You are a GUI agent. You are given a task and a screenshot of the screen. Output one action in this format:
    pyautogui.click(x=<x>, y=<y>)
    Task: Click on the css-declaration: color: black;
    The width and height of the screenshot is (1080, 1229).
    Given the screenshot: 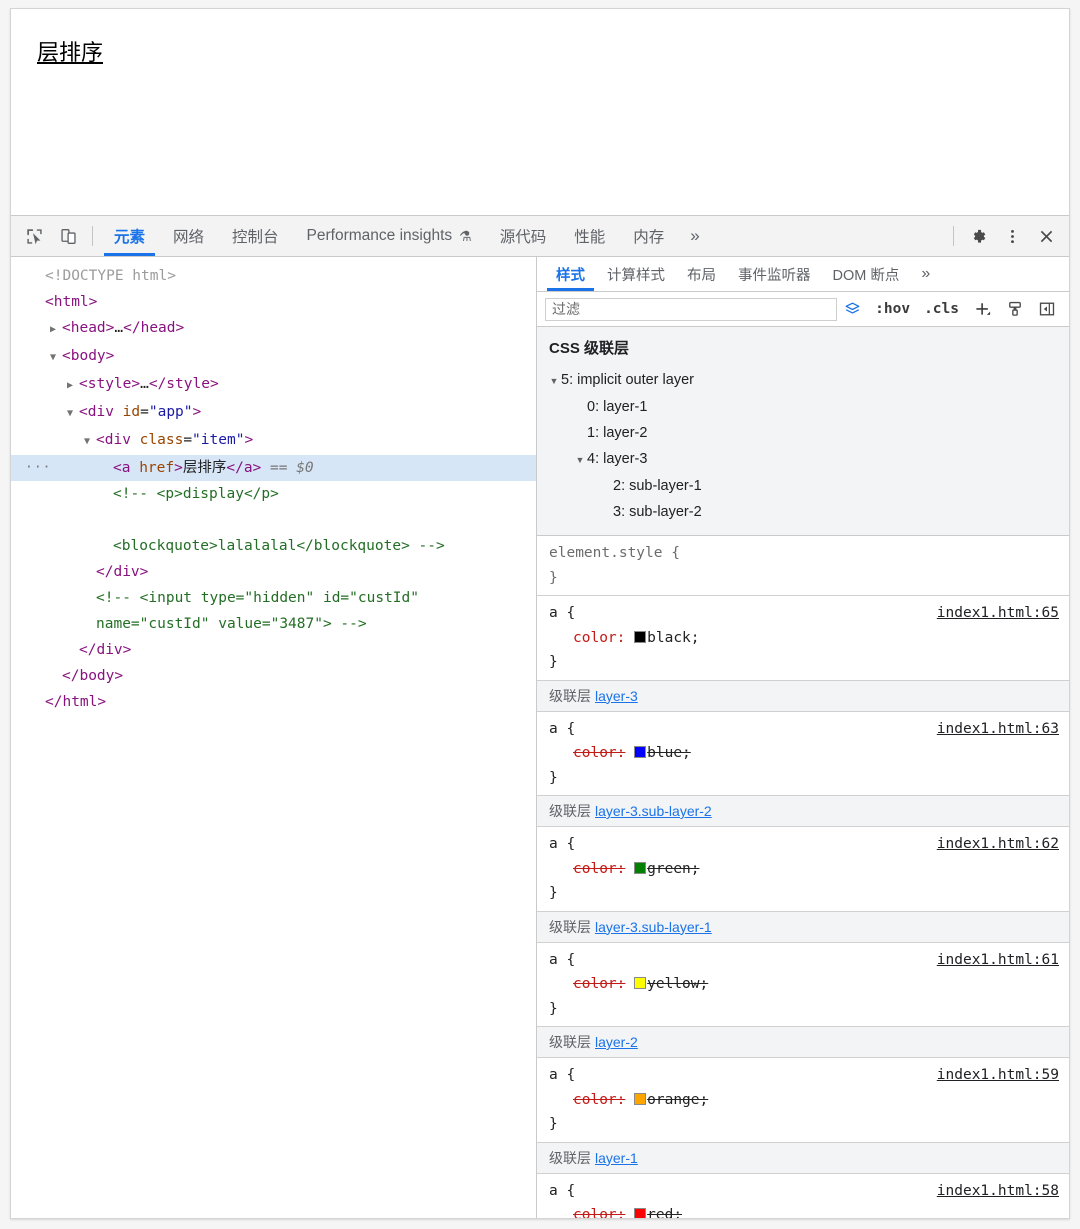 What is the action you would take?
    pyautogui.click(x=803, y=638)
    